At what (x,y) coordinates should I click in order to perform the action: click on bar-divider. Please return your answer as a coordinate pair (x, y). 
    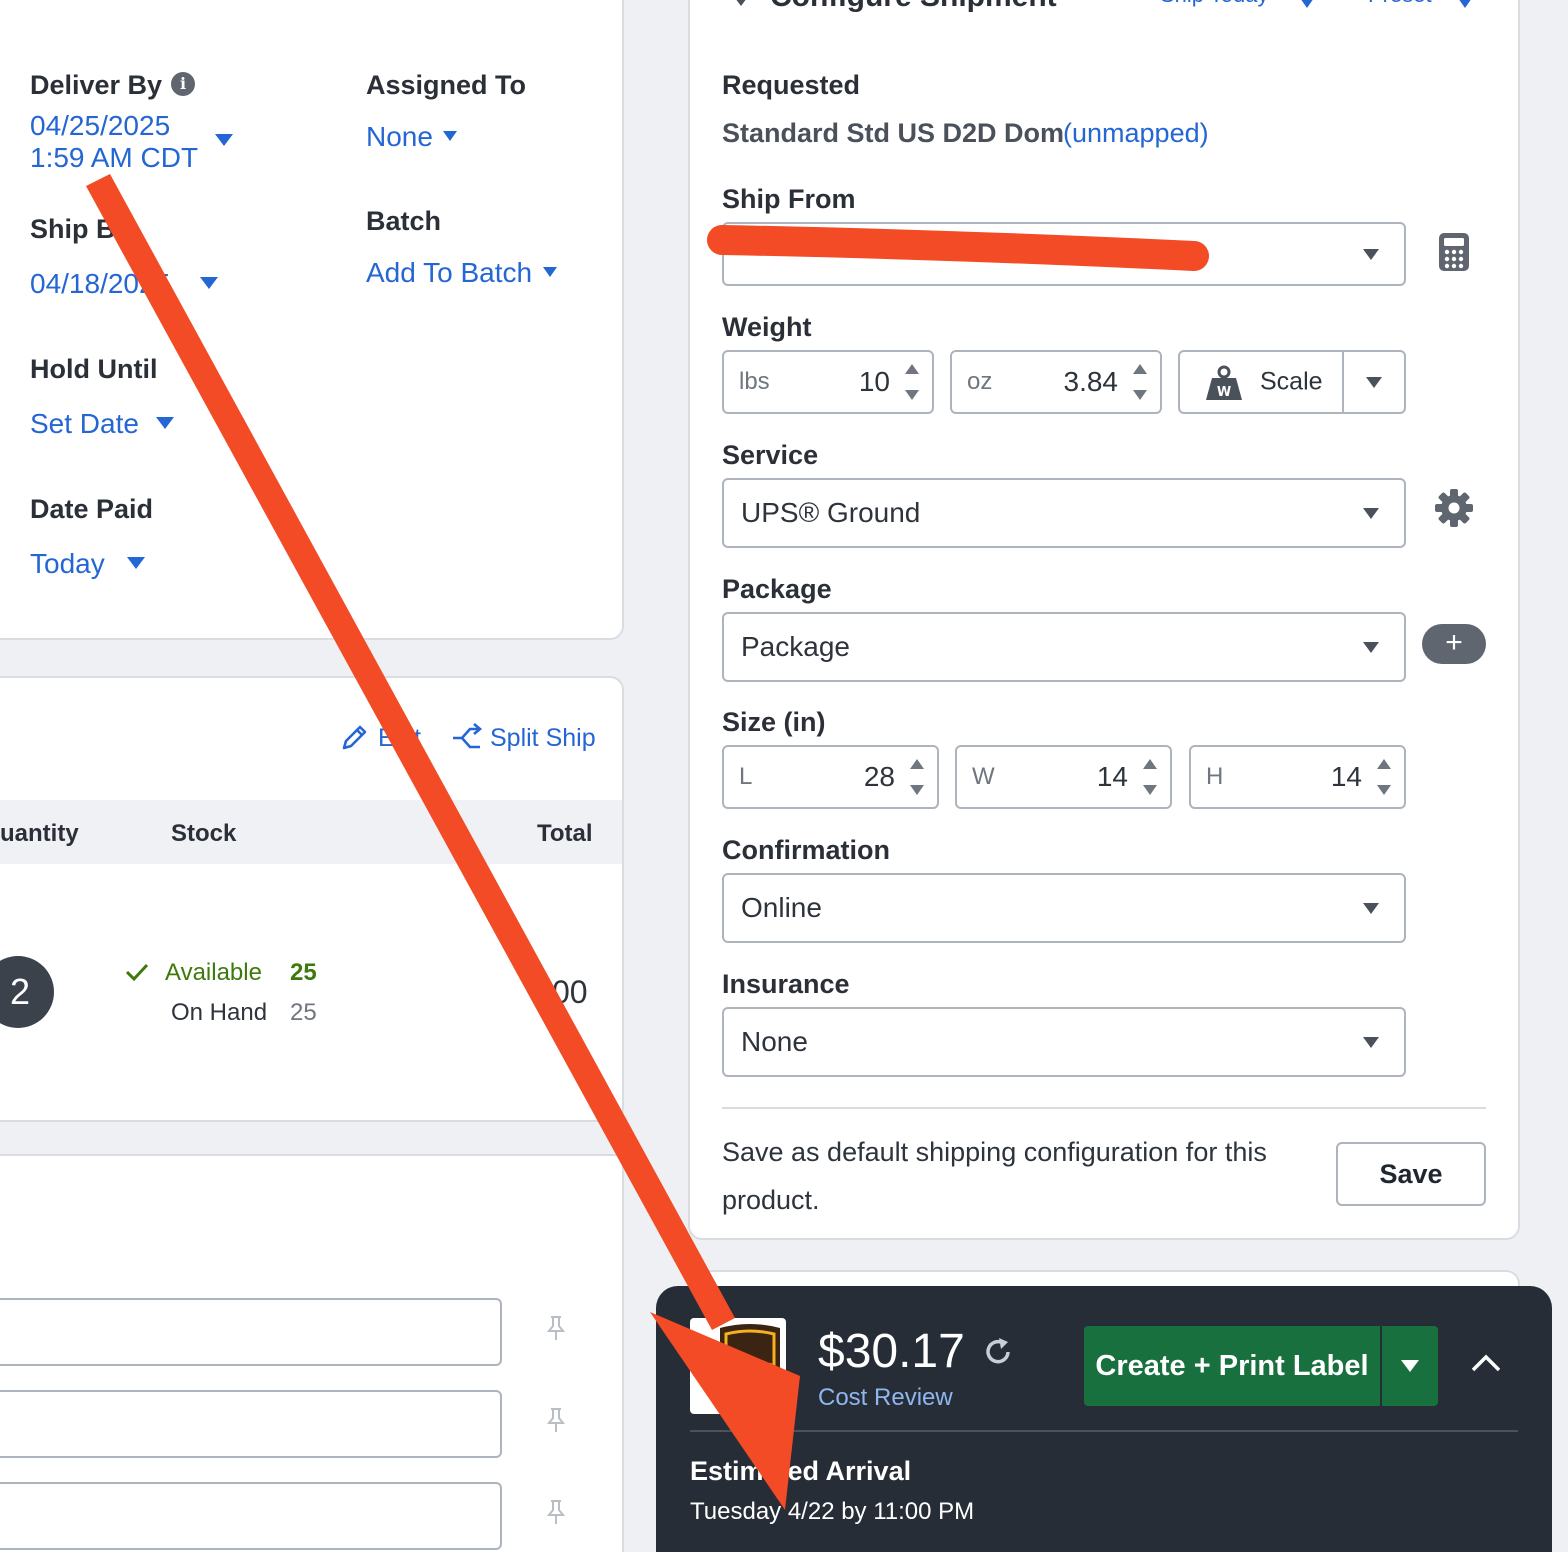
    Looking at the image, I should click on (1104, 1431).